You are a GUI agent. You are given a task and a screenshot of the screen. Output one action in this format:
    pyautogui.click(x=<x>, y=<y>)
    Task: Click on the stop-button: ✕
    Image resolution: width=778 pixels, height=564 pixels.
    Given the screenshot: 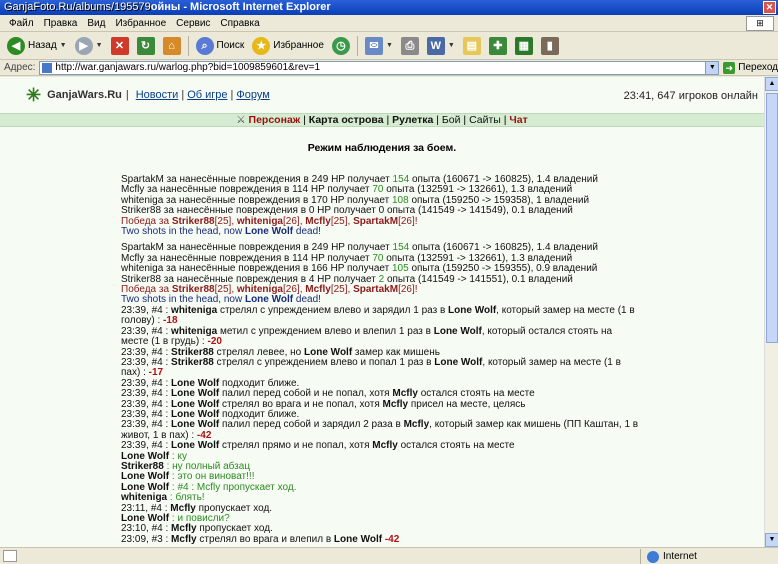 What is the action you would take?
    pyautogui.click(x=120, y=46)
    